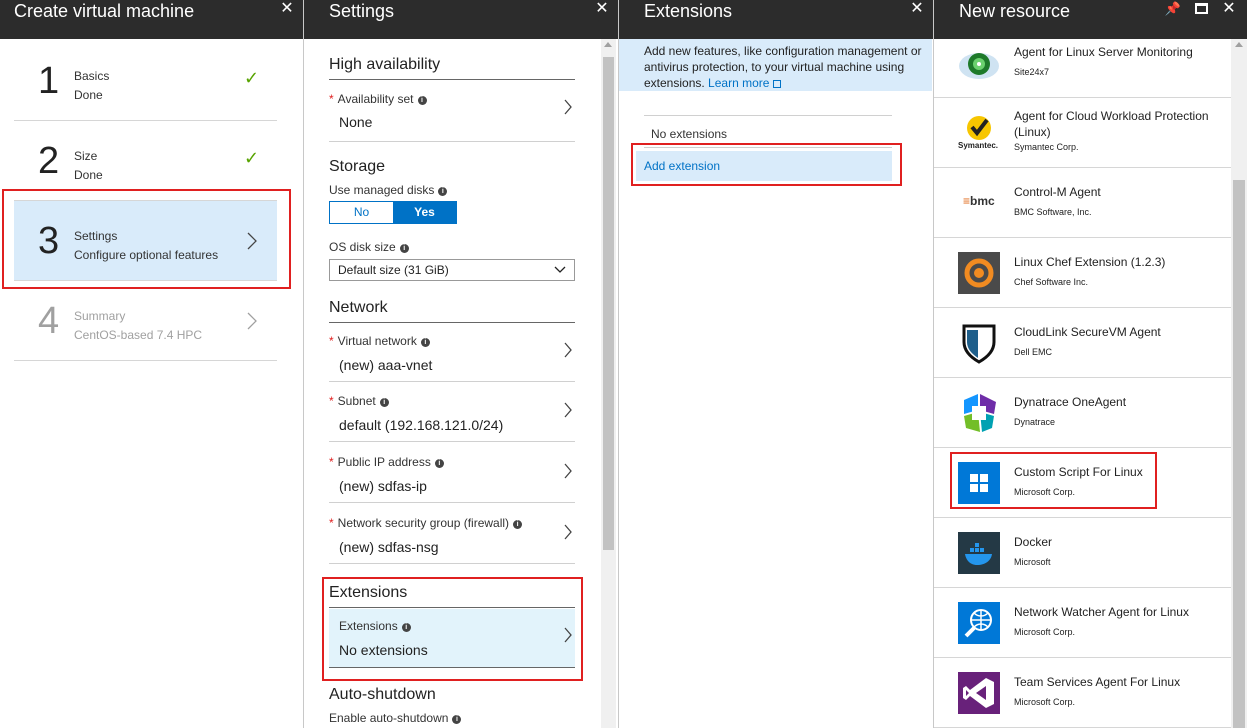 The image size is (1247, 728). What do you see at coordinates (424, 212) in the screenshot?
I see `toggle-option-yes: Yes` at bounding box center [424, 212].